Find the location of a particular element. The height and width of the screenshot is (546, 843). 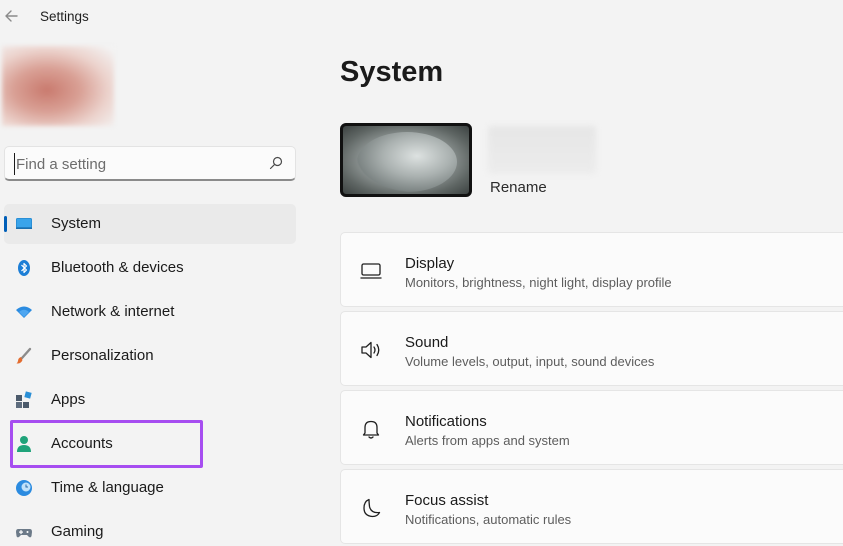

sidebar-item-label: Network & internet is located at coordinates (113, 311).